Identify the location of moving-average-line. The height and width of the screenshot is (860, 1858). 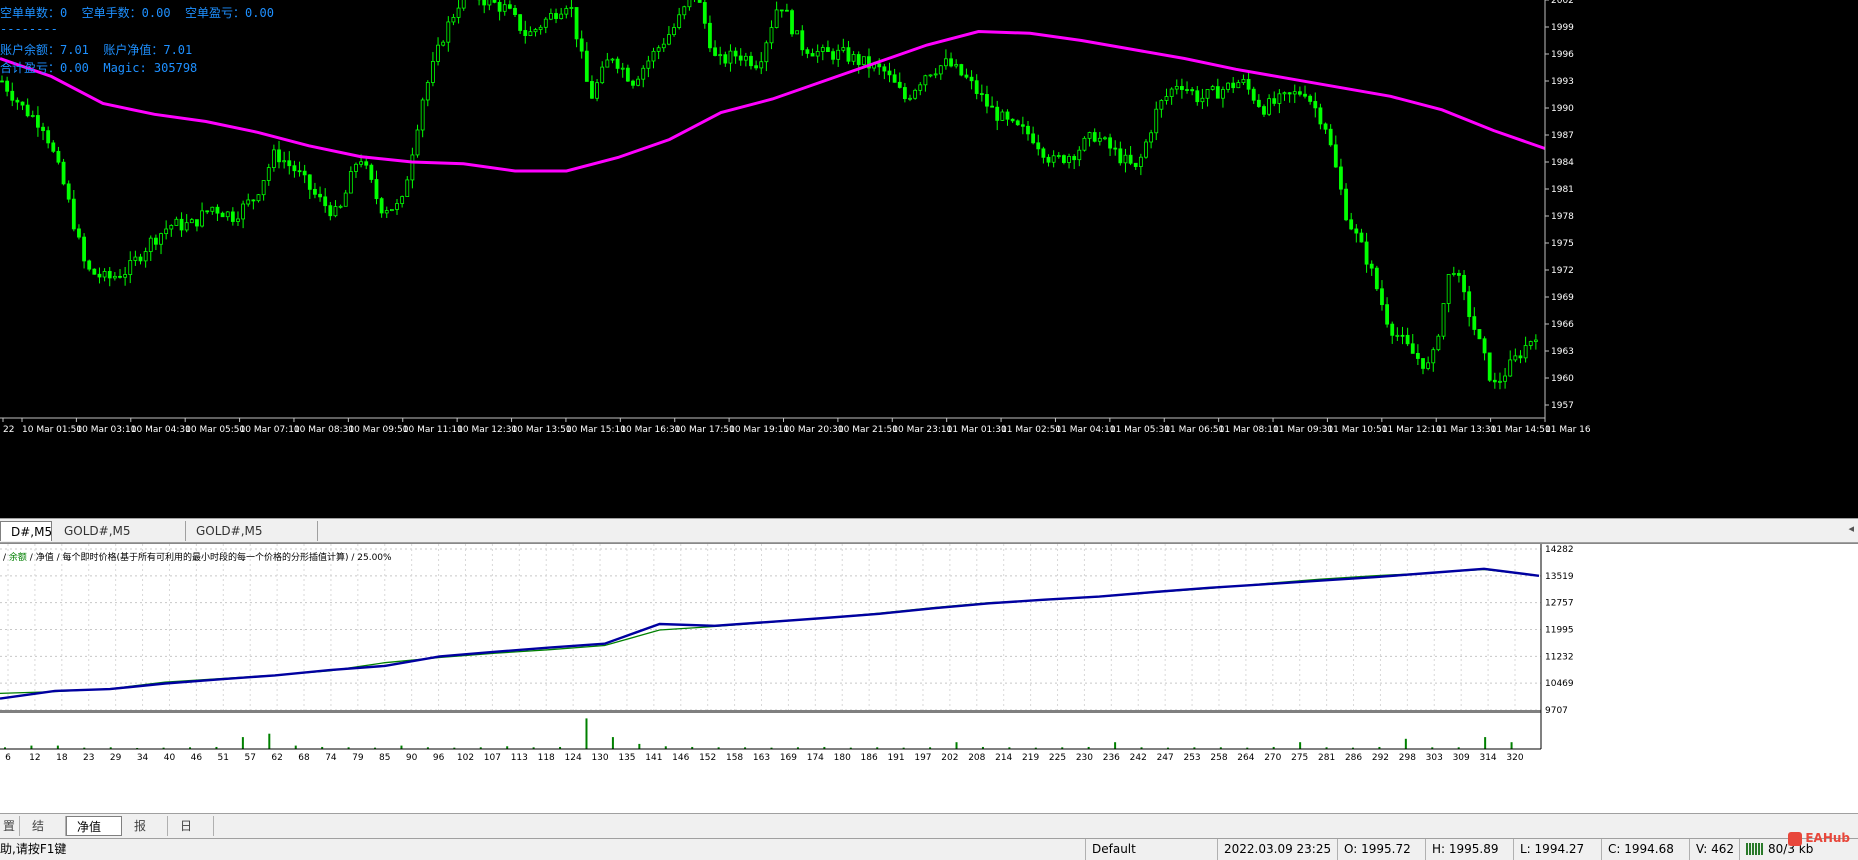
(773, 101).